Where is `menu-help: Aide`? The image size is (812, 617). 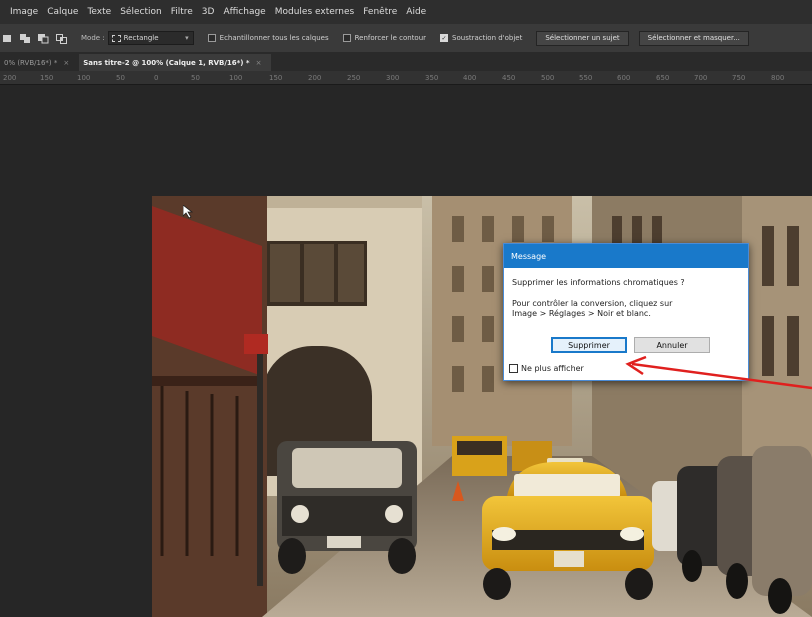 menu-help: Aide is located at coordinates (416, 12).